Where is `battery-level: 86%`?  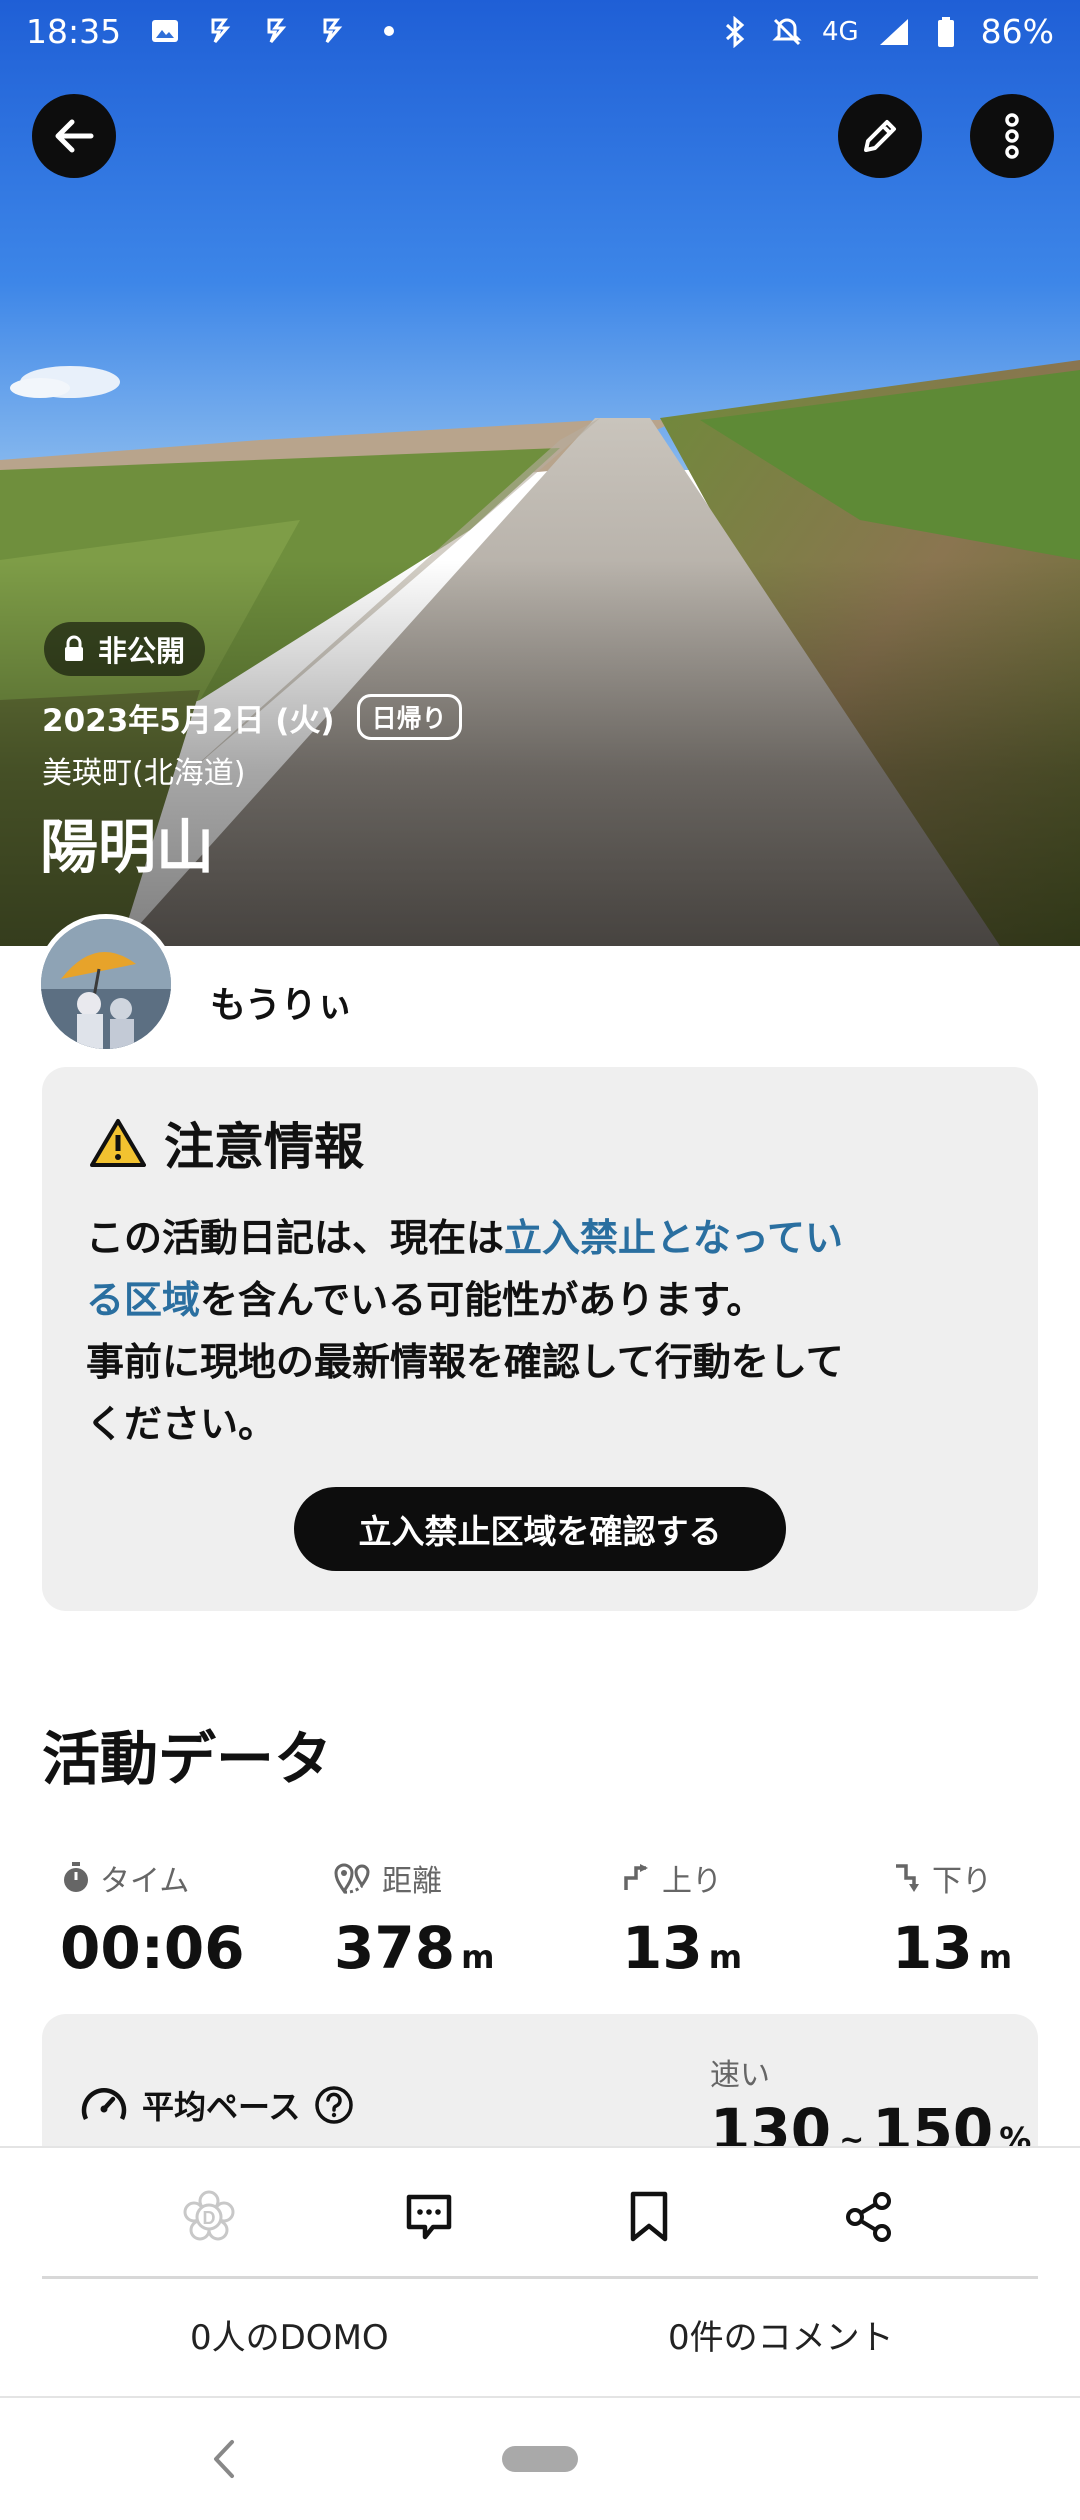
battery-level: 86% is located at coordinates (1017, 31).